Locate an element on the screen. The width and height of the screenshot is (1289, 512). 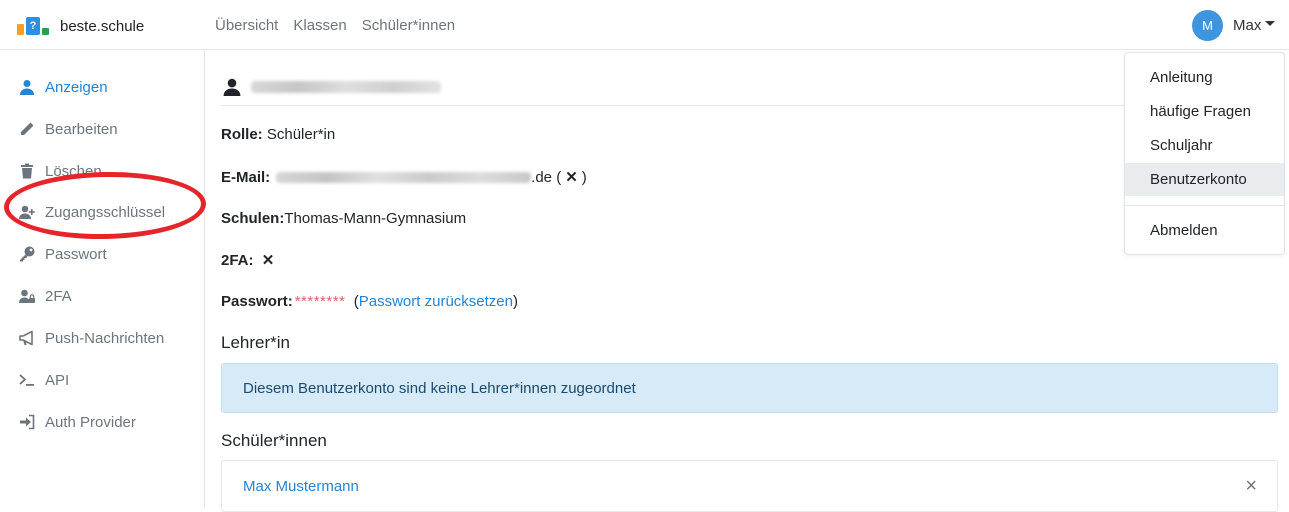
menu-item-abmelden: Abmelden is located at coordinates (1204, 230).